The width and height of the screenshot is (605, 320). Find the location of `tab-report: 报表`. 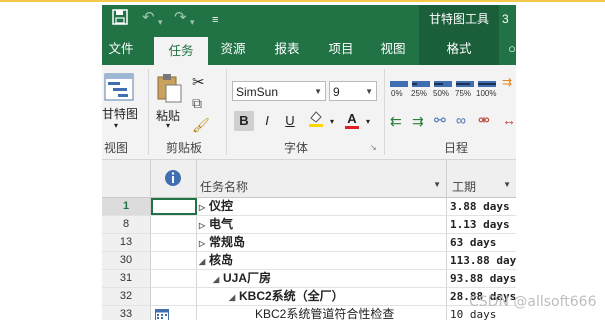

tab-report: 报表 is located at coordinates (287, 49).